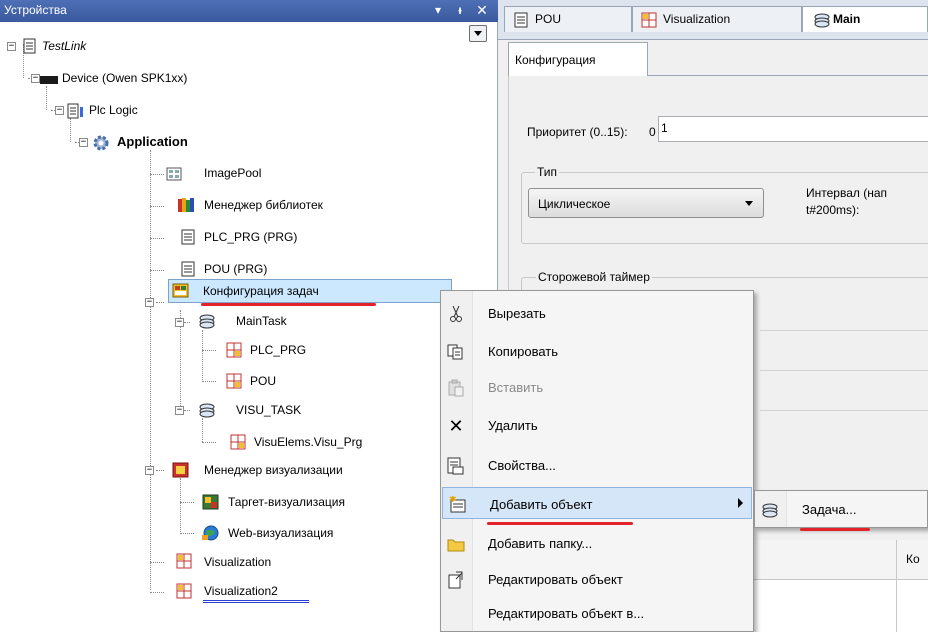 Image resolution: width=928 pixels, height=632 pixels. What do you see at coordinates (697, 19) in the screenshot?
I see `tab-visualization-label: Visualization` at bounding box center [697, 19].